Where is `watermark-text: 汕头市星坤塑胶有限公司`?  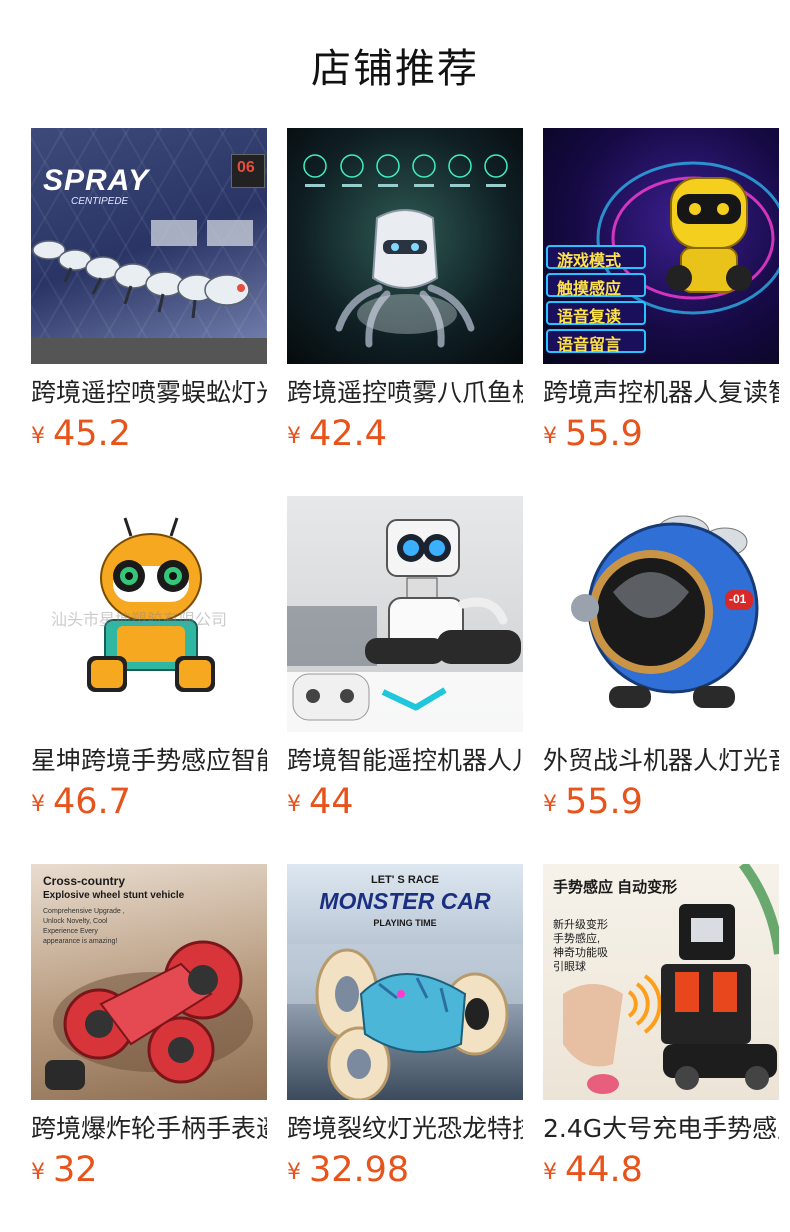
watermark-text: 汕头市星坤塑胶有限公司 is located at coordinates (139, 620).